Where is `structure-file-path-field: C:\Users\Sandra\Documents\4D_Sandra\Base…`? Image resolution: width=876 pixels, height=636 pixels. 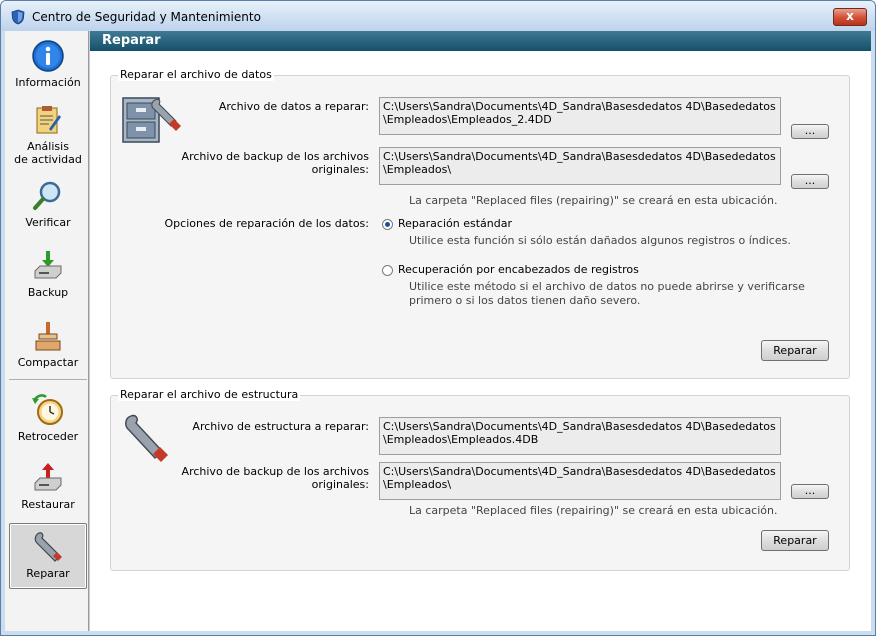 structure-file-path-field: C:\Users\Sandra\Documents\4D_Sandra\Base… is located at coordinates (580, 436).